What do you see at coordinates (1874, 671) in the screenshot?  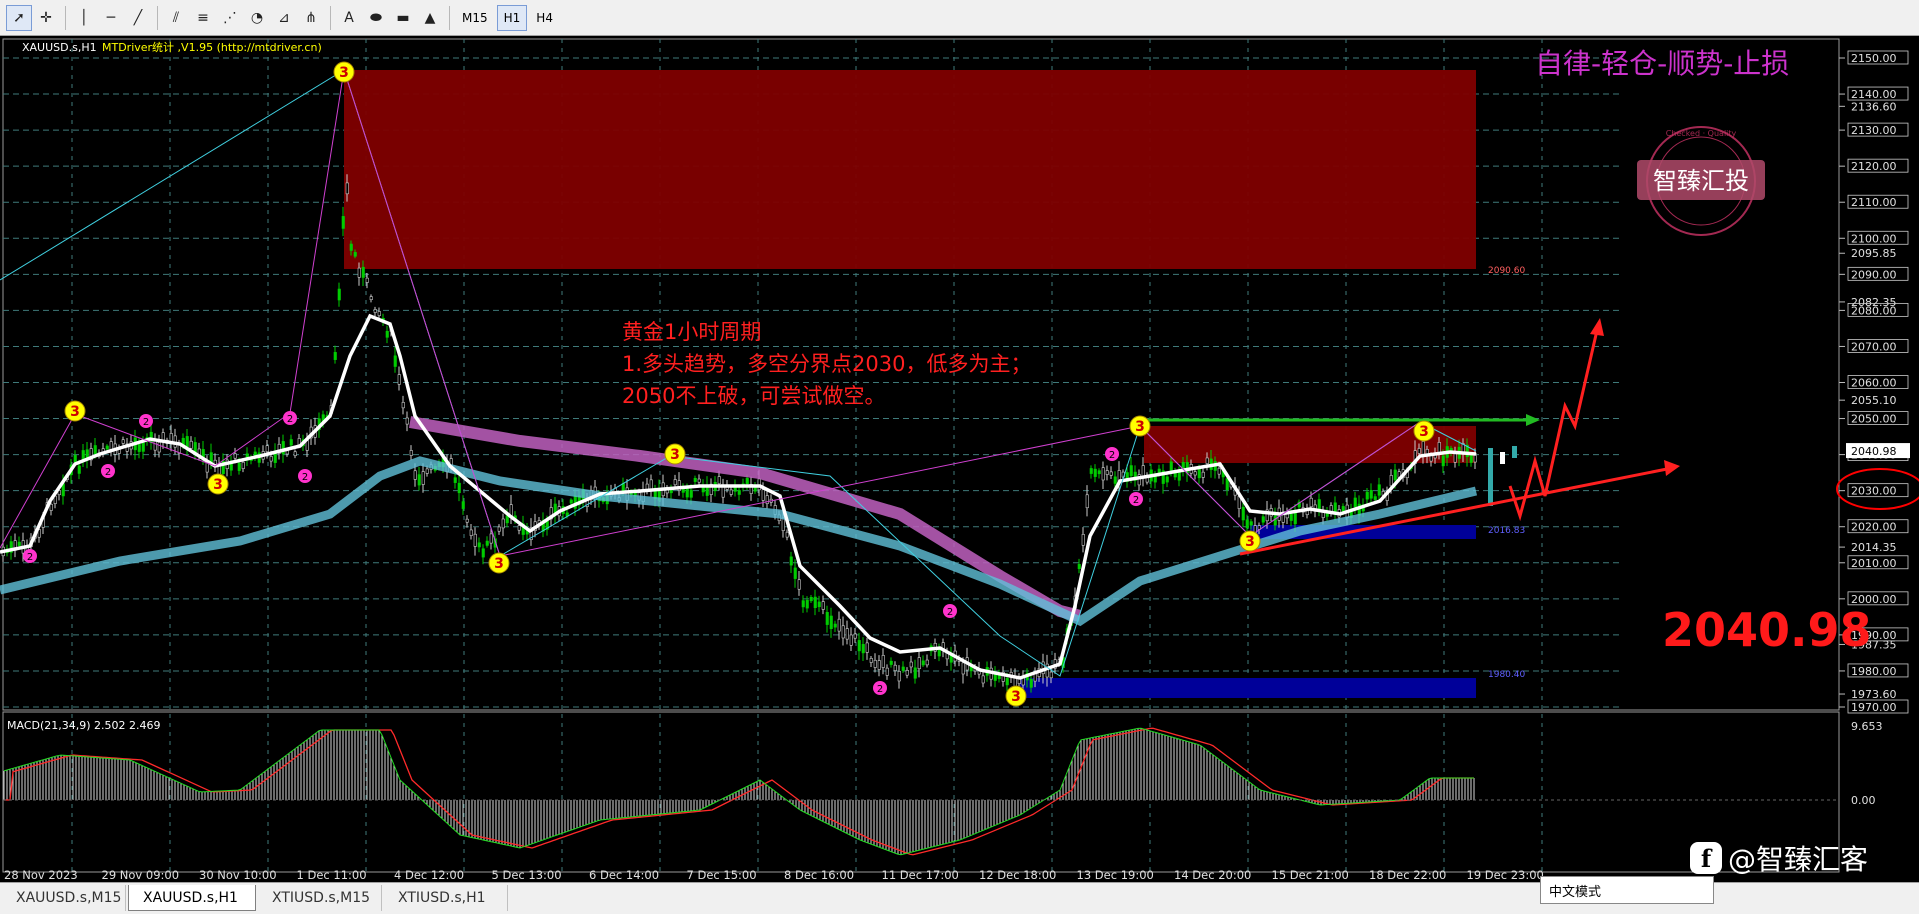 I see `price-tick-label: 1980.00` at bounding box center [1874, 671].